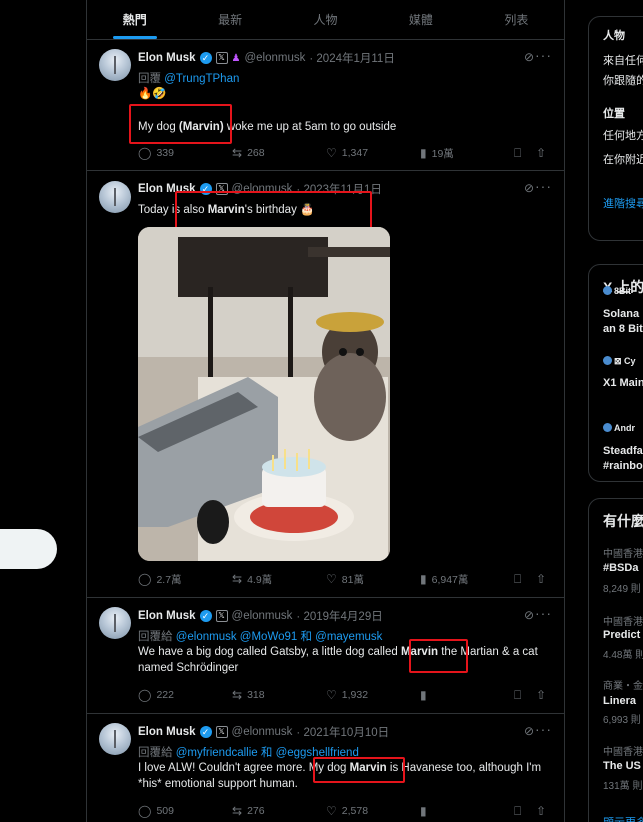 The image size is (643, 822). I want to click on search-tabs: 熱門 最新 人物 媒體 列表, so click(325, 20).